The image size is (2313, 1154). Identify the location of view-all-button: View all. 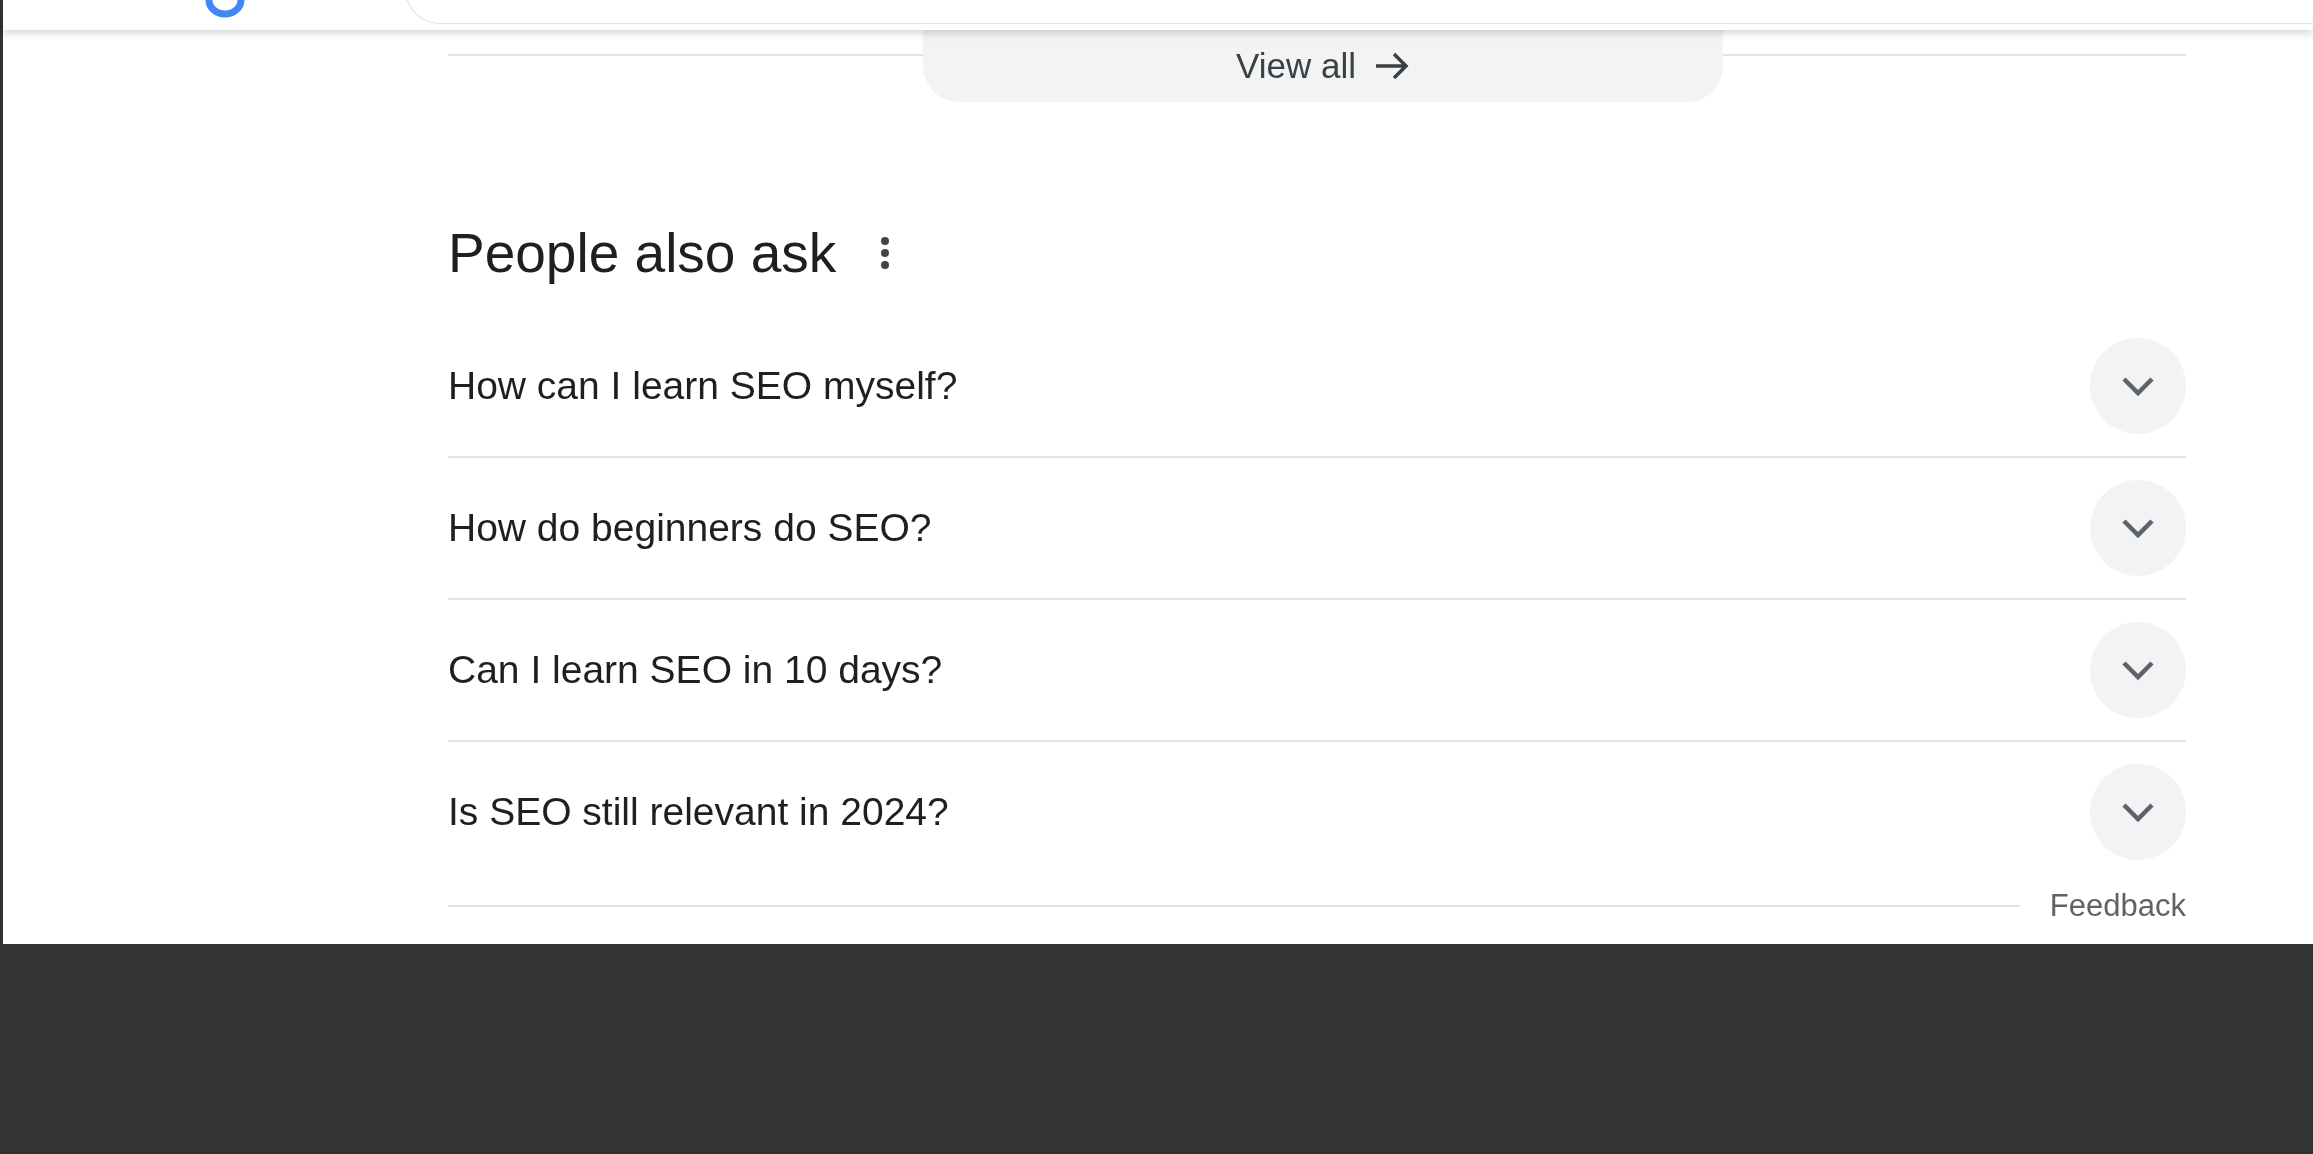
(1323, 66).